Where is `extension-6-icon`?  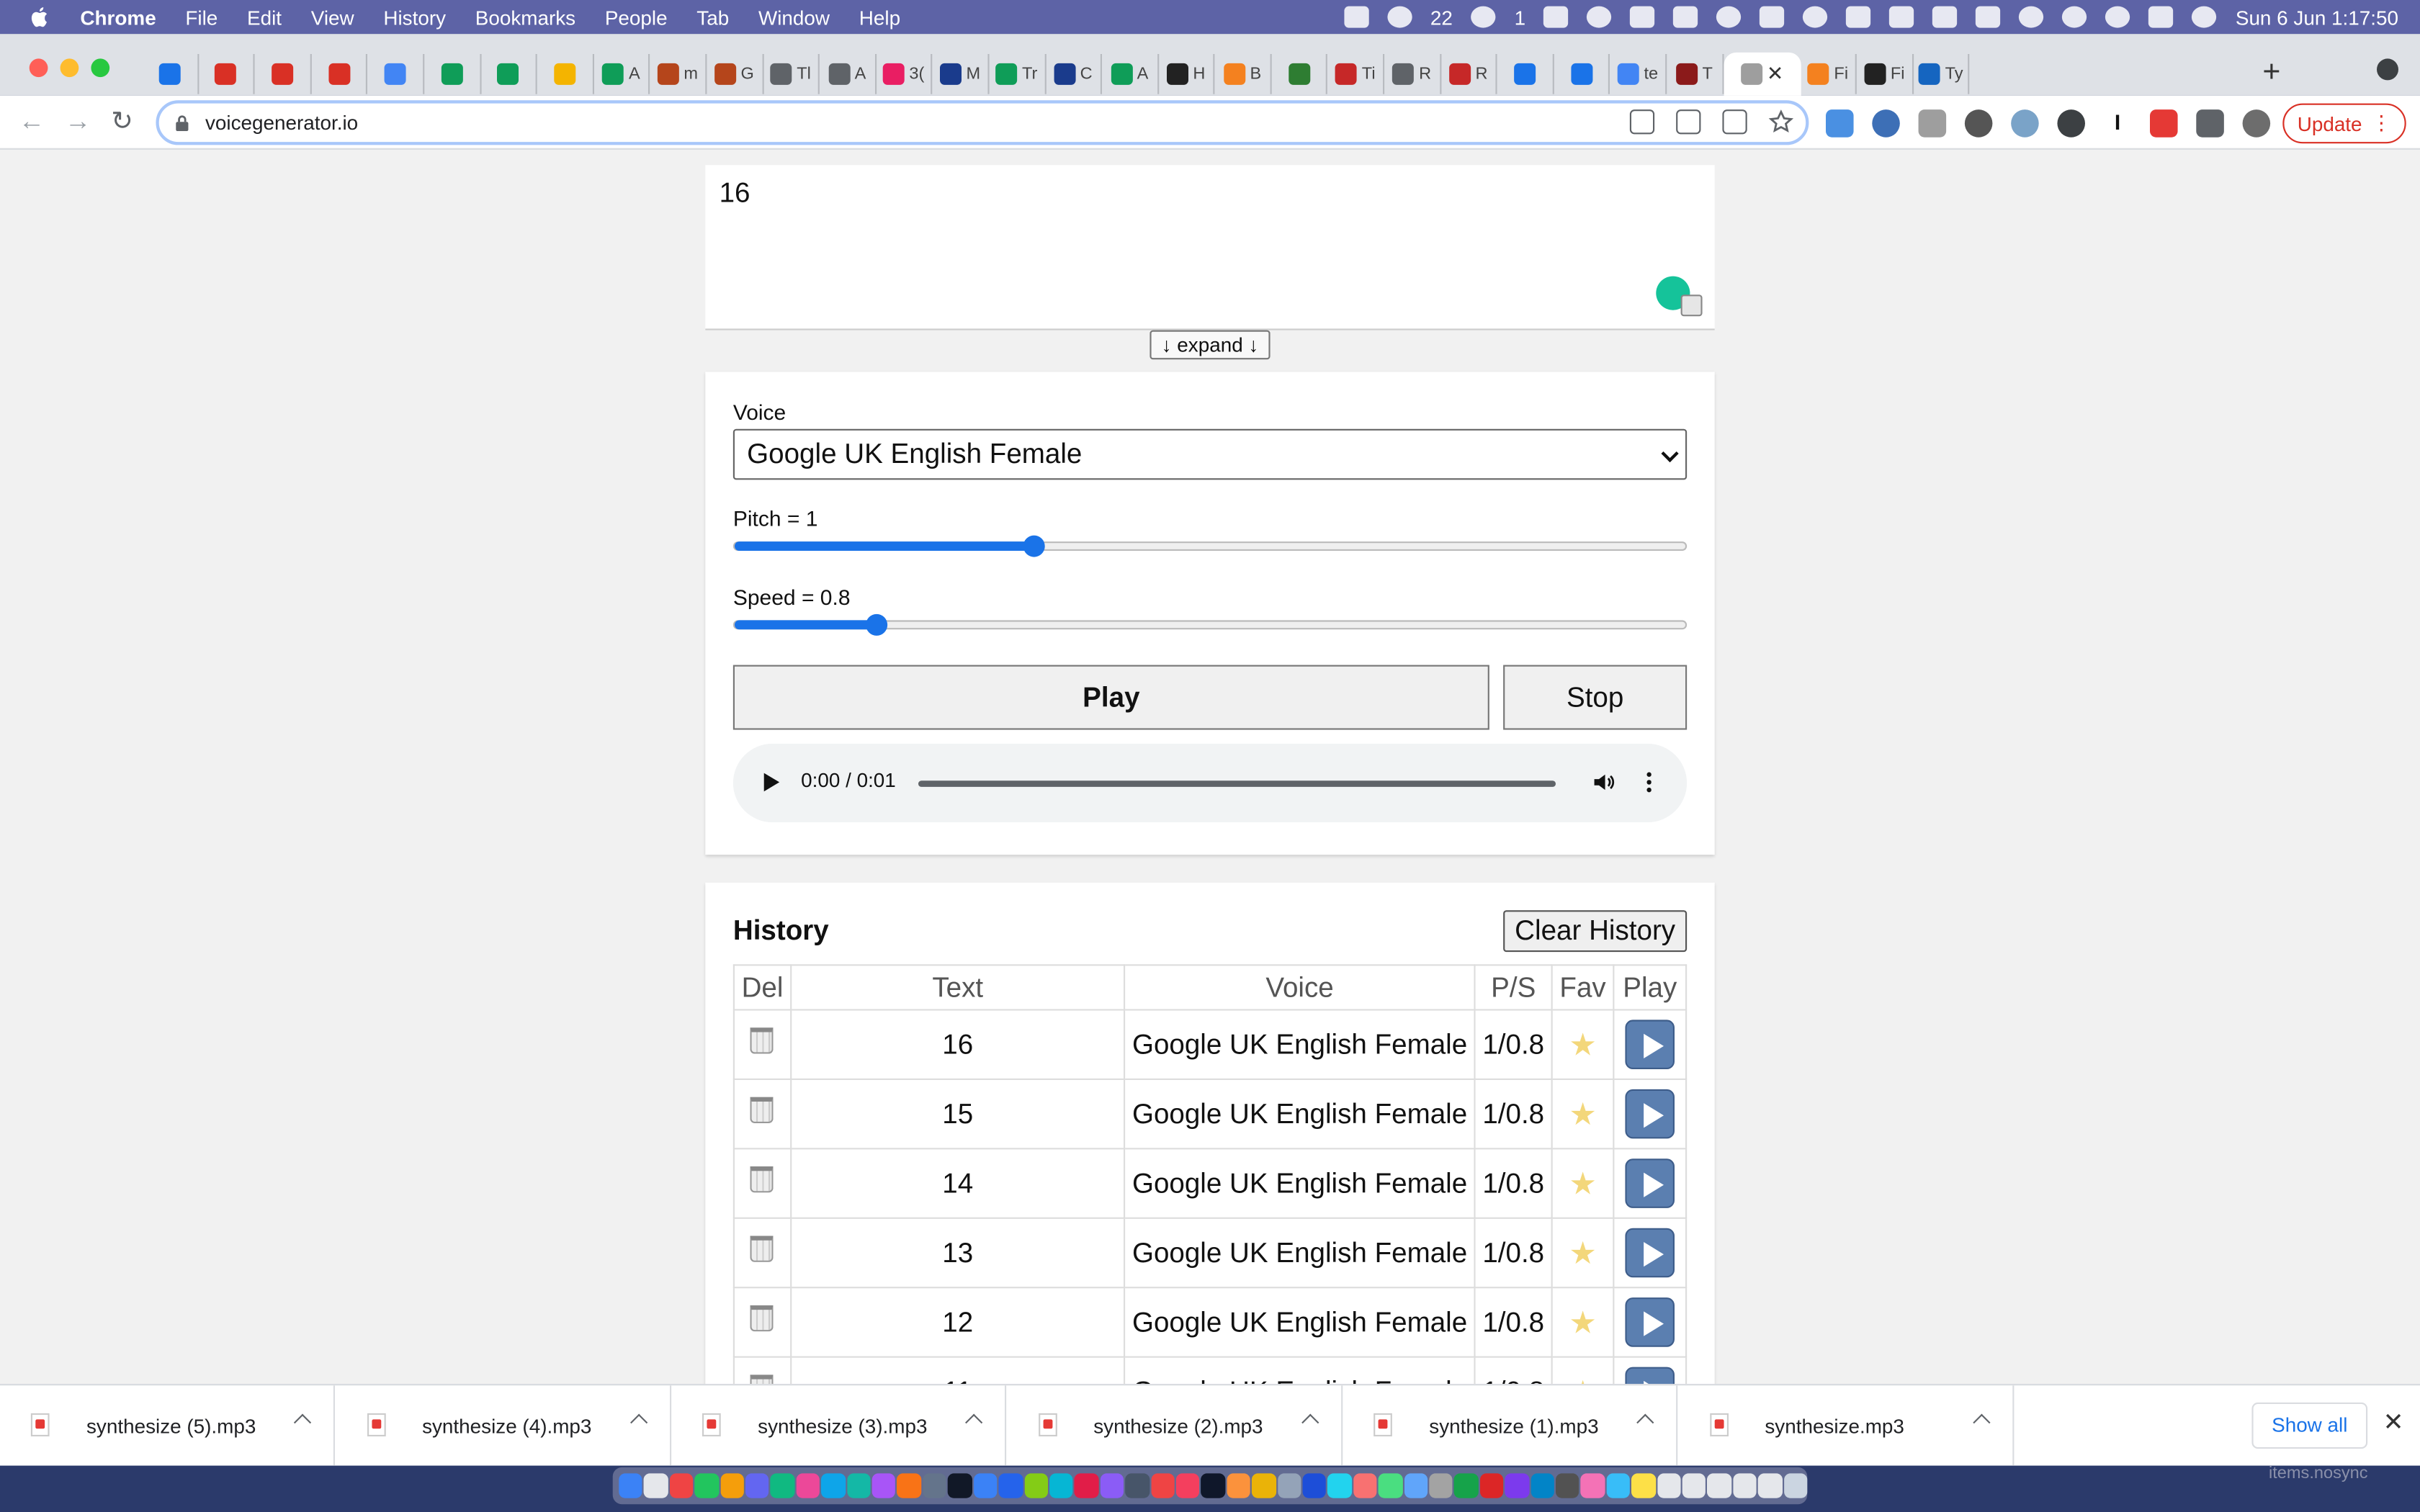 extension-6-icon is located at coordinates (2071, 123).